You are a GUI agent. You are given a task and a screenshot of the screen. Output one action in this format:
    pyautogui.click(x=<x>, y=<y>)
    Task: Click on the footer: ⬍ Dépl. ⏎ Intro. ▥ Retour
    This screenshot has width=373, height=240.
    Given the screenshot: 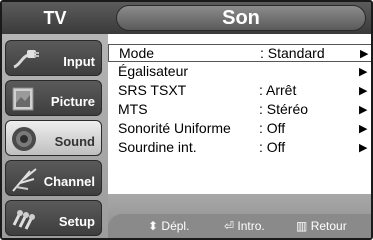 What is the action you would take?
    pyautogui.click(x=239, y=216)
    